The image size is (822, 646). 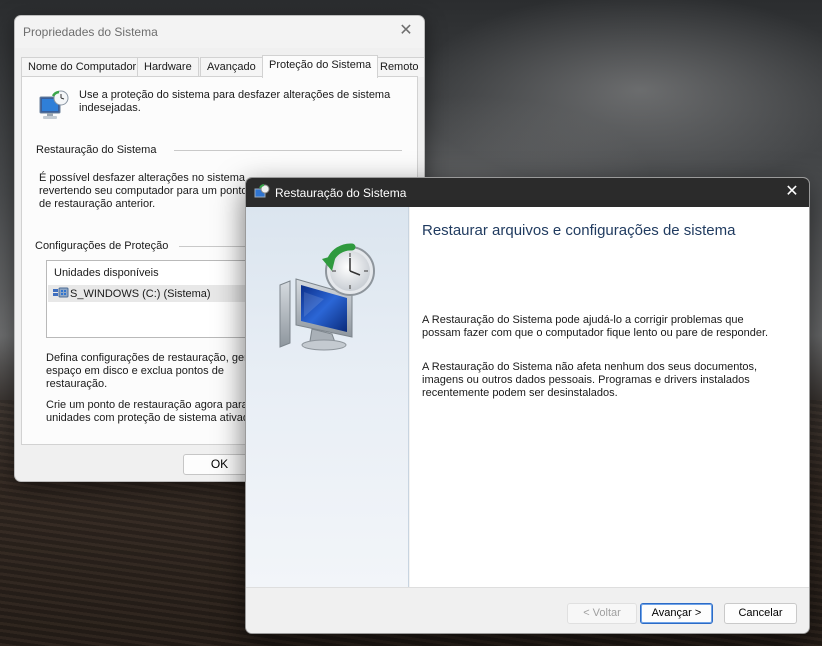 I want to click on tab-hardware: Hardware, so click(x=168, y=67).